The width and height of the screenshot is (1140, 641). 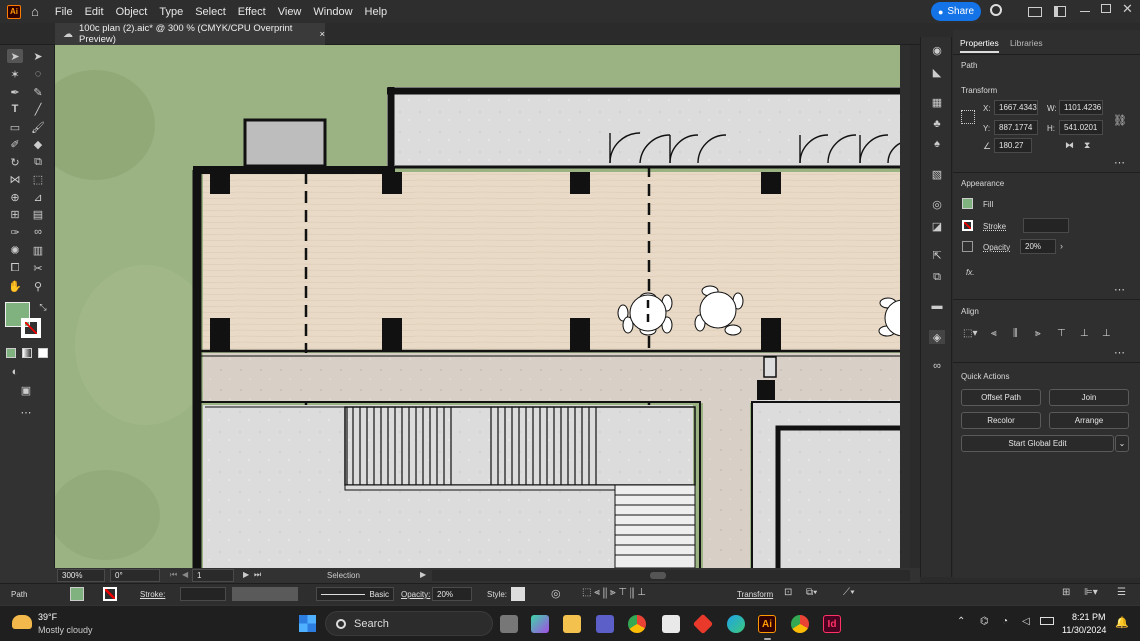 What do you see at coordinates (605, 624) in the screenshot?
I see `teams-icon` at bounding box center [605, 624].